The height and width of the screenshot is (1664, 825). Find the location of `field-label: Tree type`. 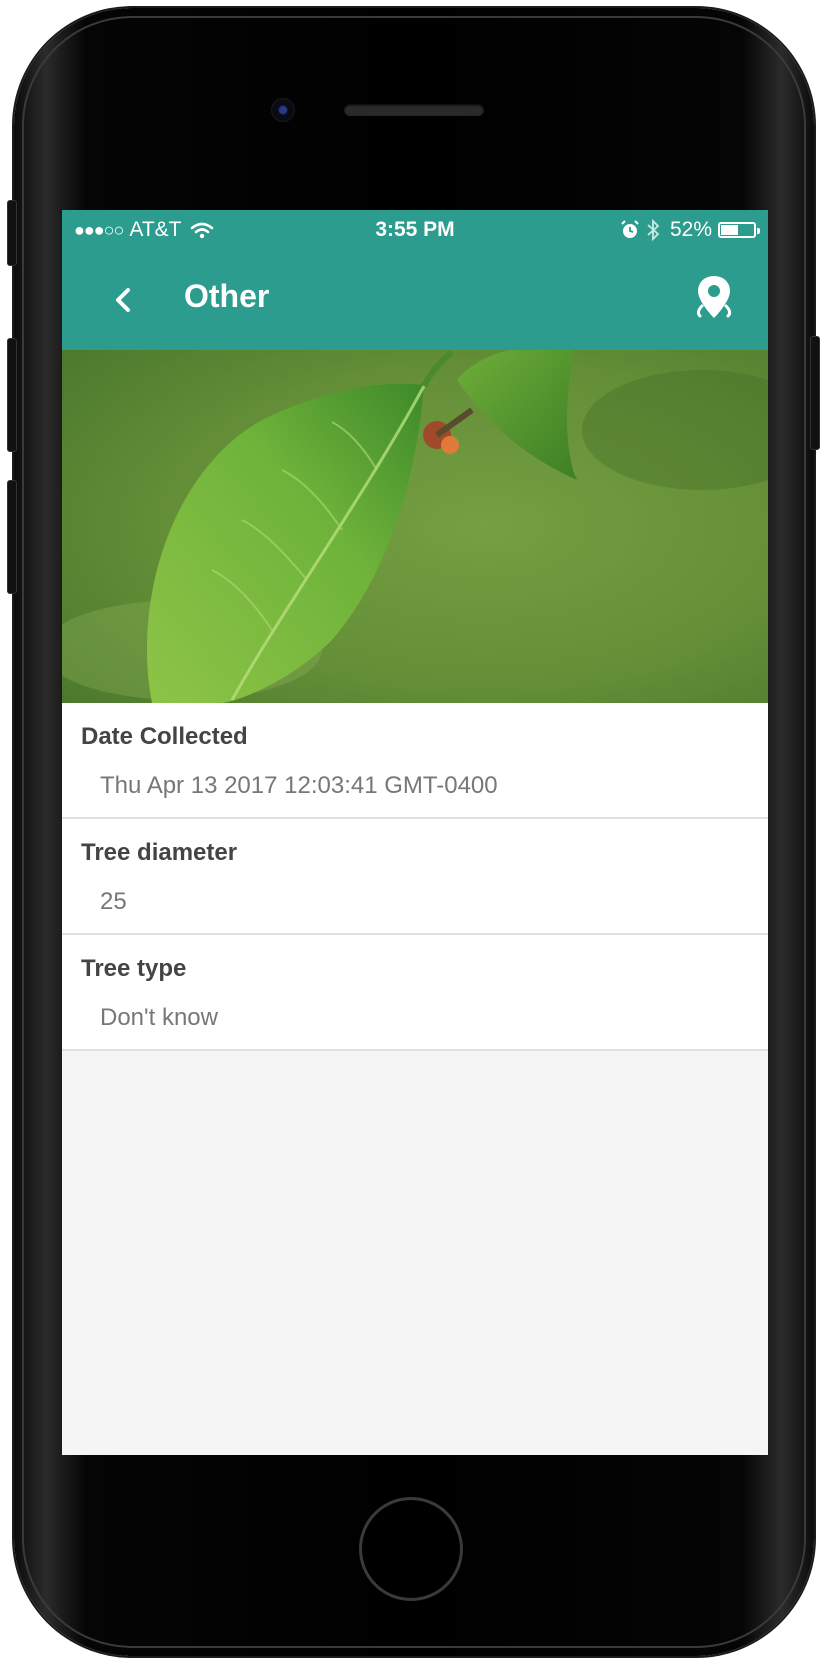

field-label: Tree type is located at coordinates (134, 968).